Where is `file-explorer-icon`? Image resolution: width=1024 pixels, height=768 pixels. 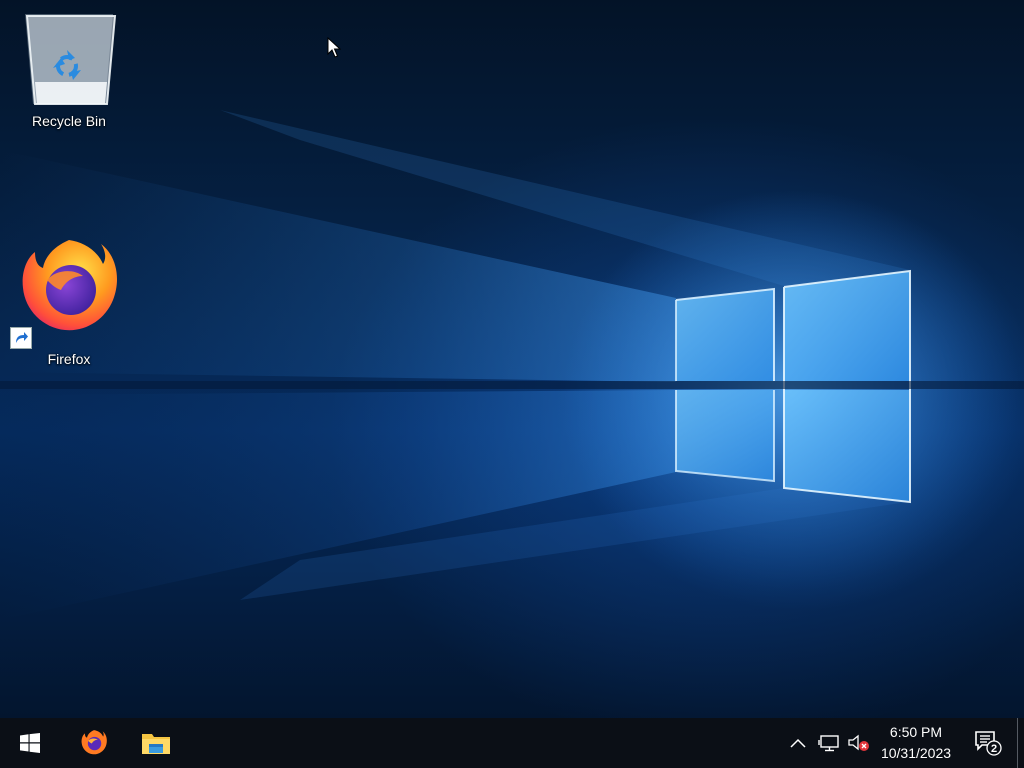 file-explorer-icon is located at coordinates (156, 744).